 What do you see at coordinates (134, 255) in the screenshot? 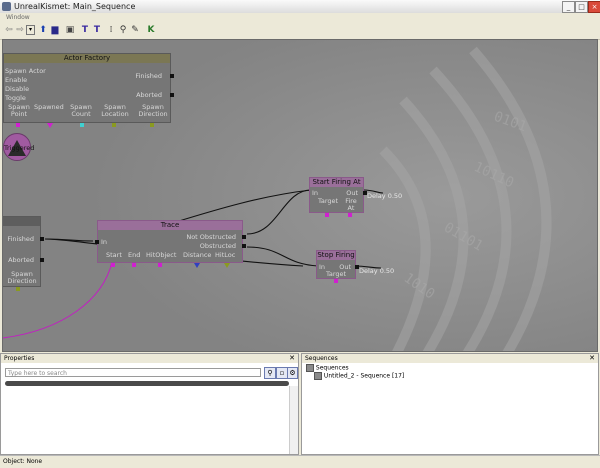
I see `trace-end-pin: End` at bounding box center [134, 255].